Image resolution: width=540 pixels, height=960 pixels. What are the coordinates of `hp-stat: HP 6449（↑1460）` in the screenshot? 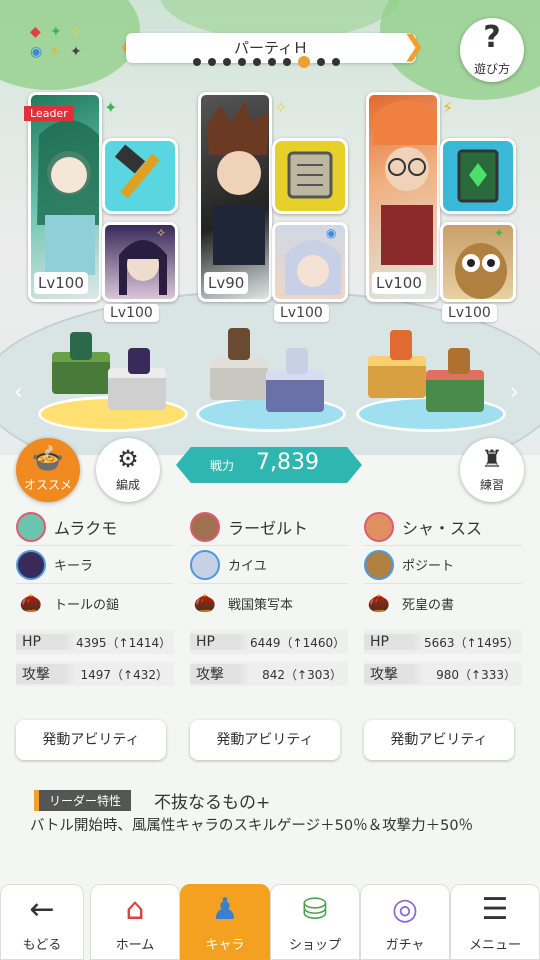 It's located at (269, 642).